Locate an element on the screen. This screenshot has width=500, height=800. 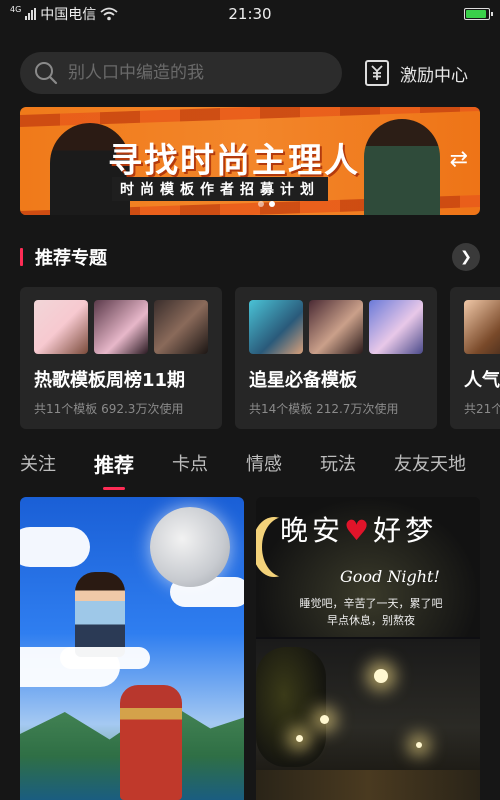
section-more-button: ❯ is located at coordinates (466, 257).